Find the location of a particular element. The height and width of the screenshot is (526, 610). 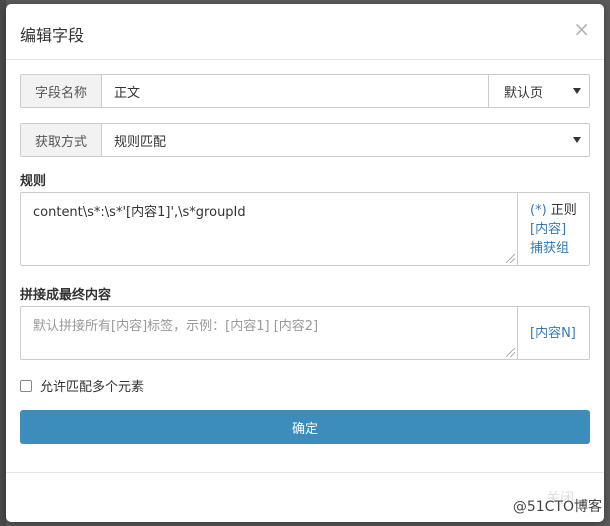

regex-label: 正则 is located at coordinates (561, 210).